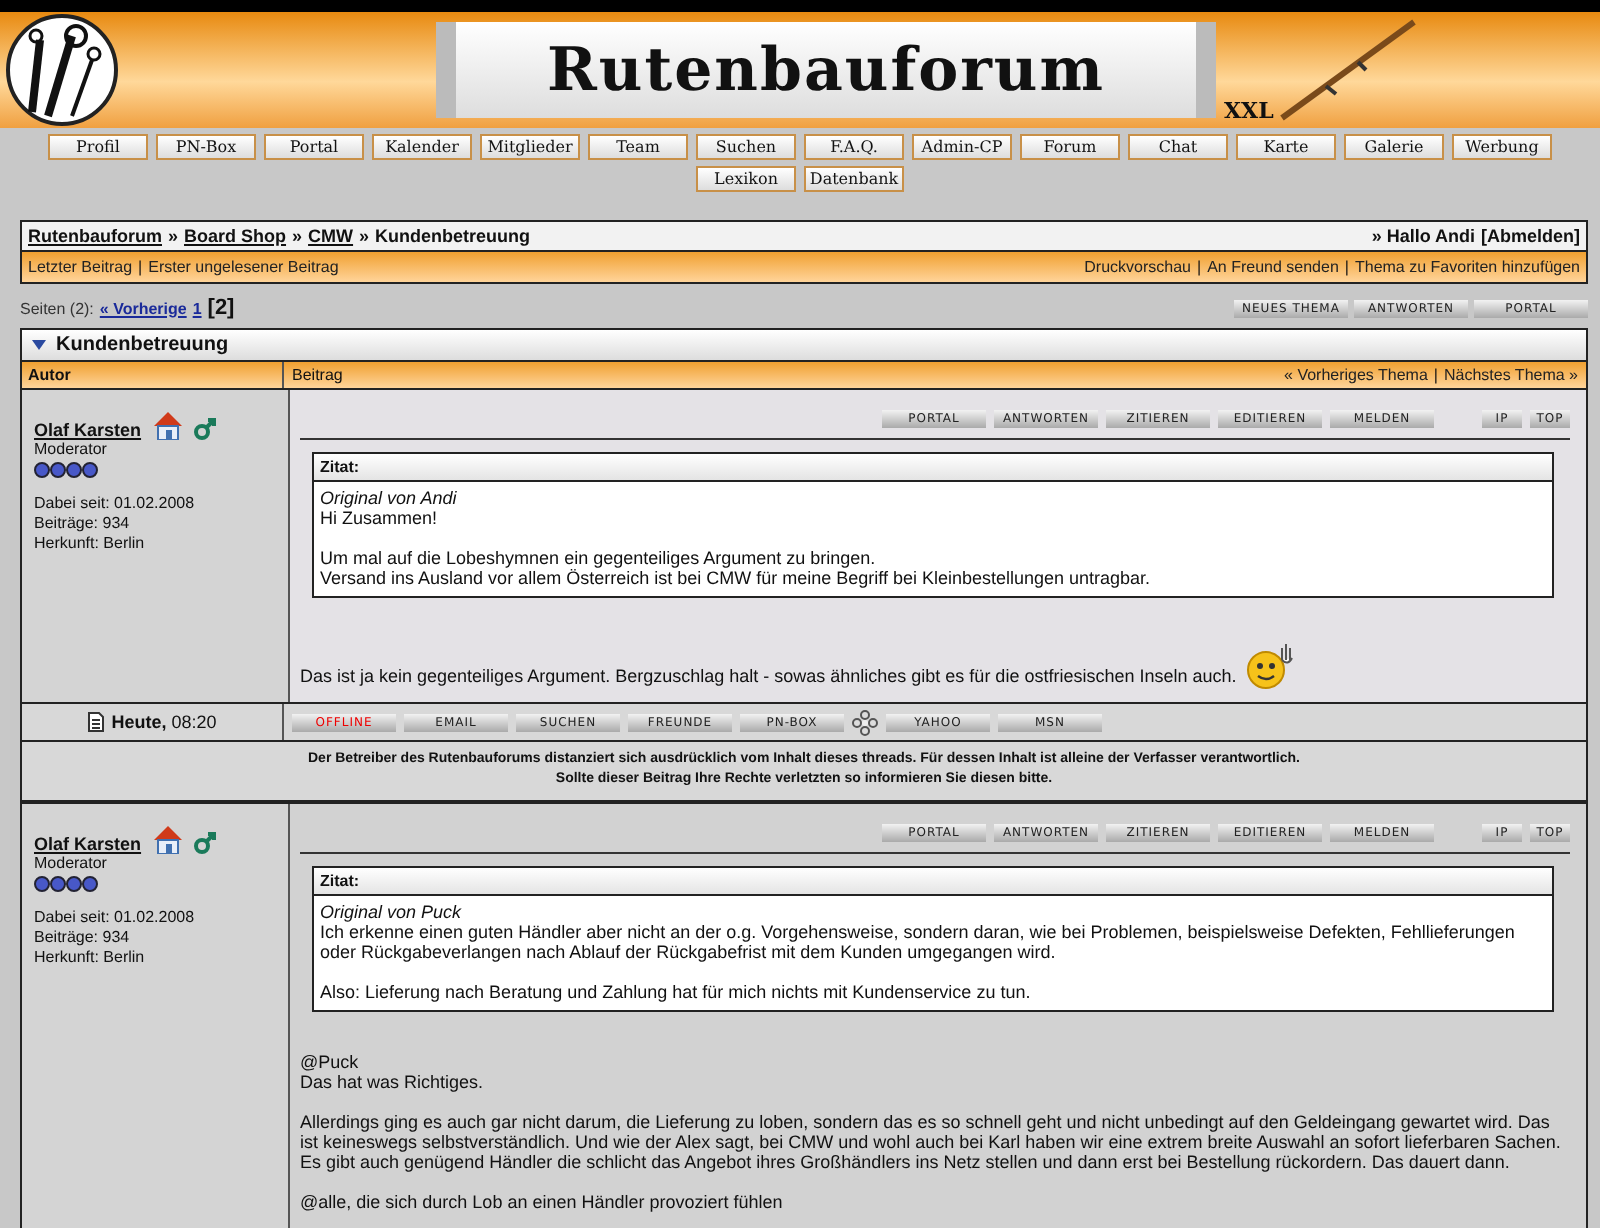  Describe the element at coordinates (142, 345) in the screenshot. I see `thread-title: Kundenbetreuung` at that location.